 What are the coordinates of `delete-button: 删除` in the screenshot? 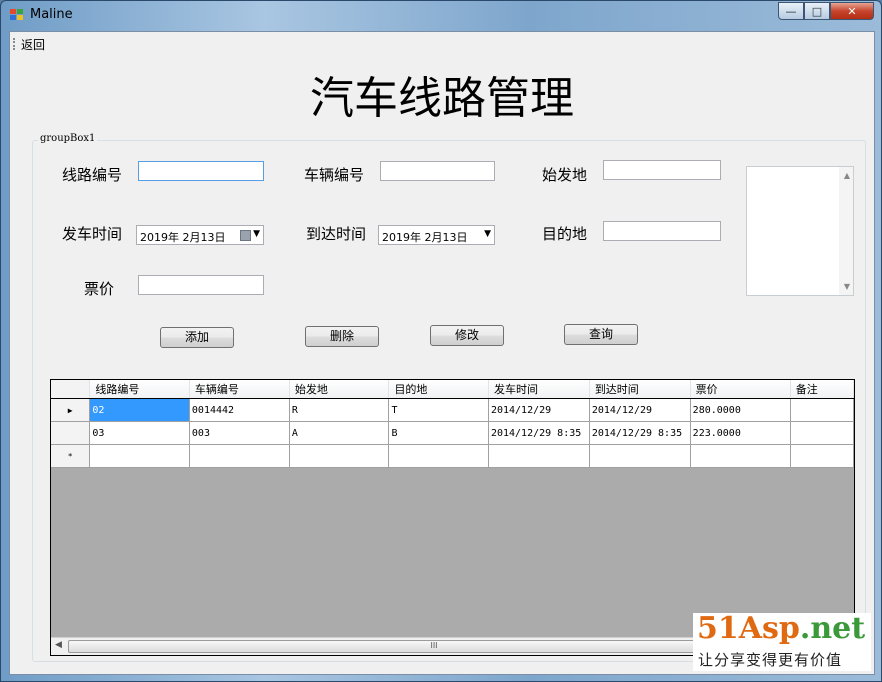 It's located at (342, 336).